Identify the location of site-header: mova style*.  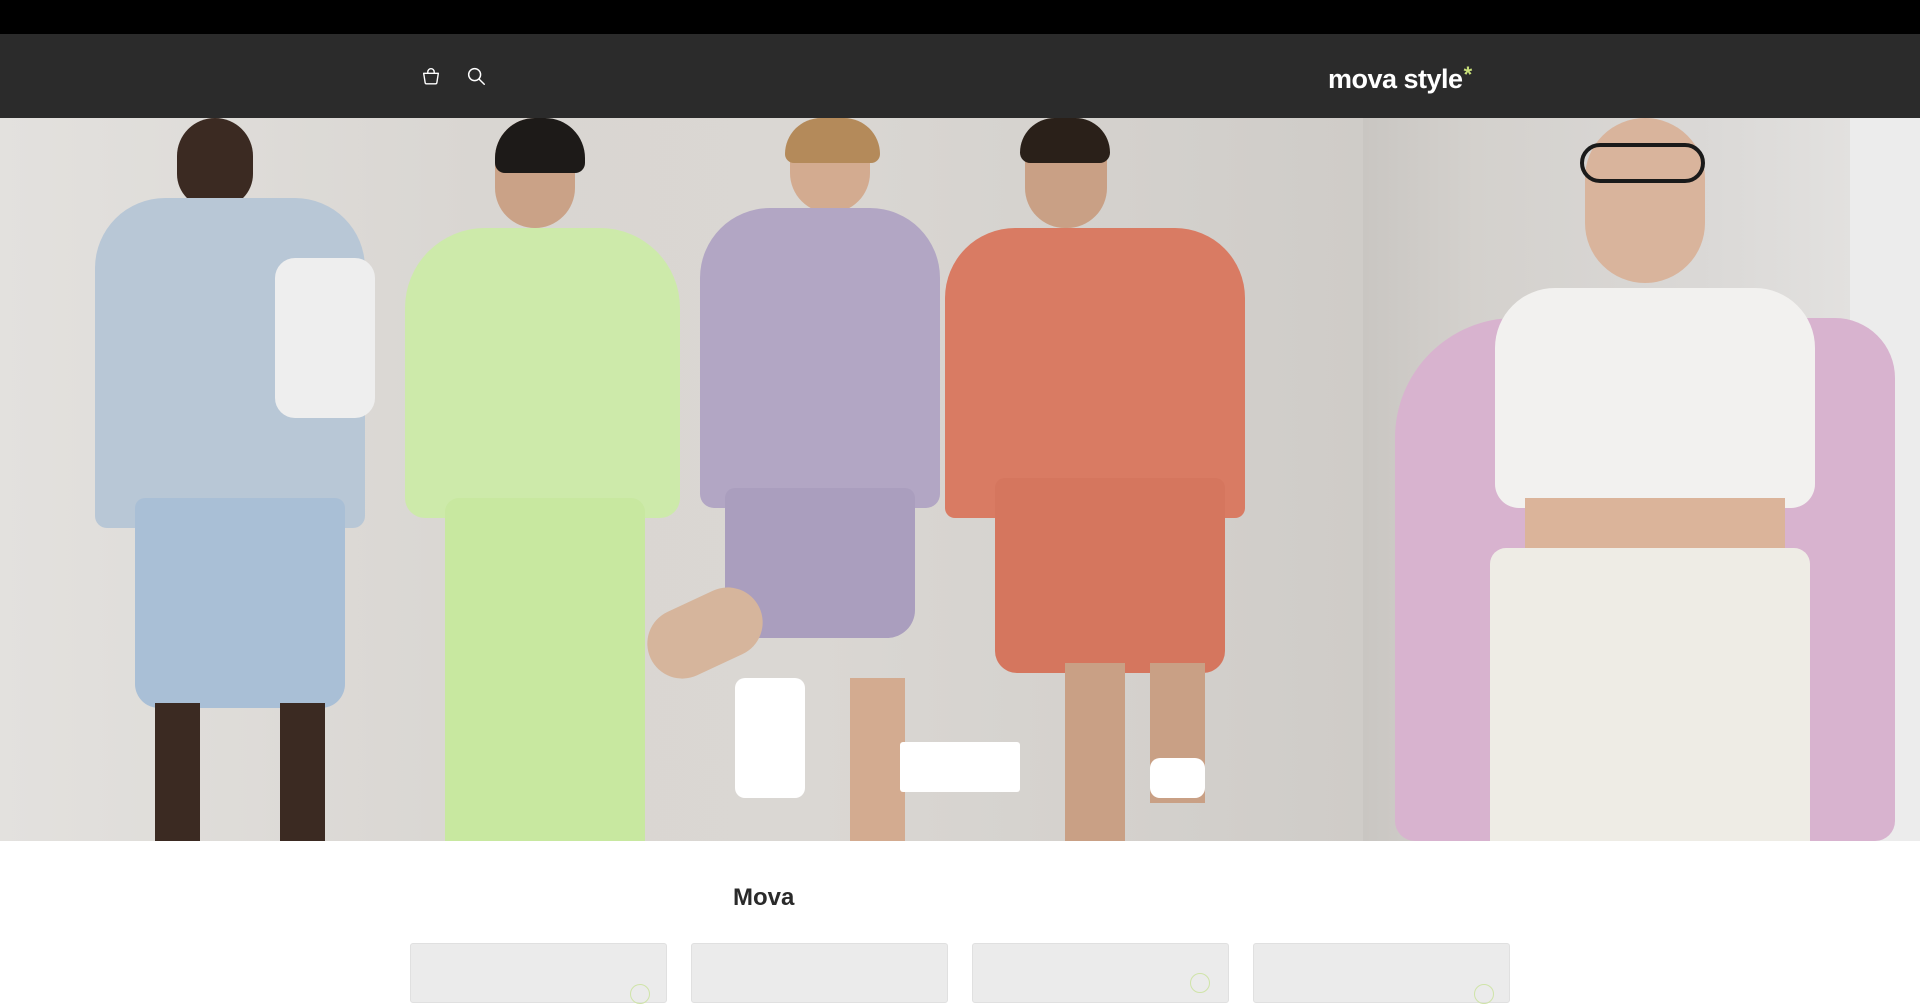
(960, 76).